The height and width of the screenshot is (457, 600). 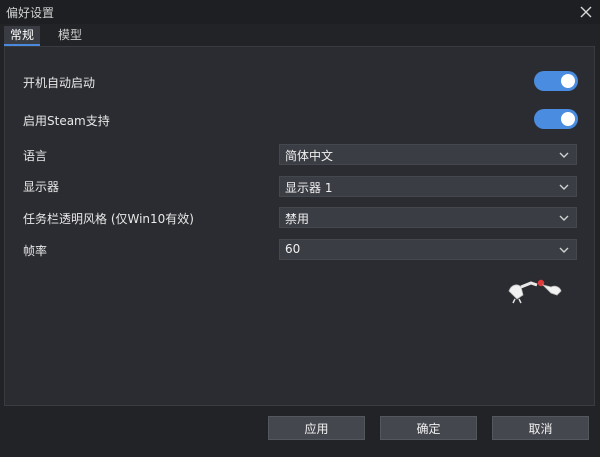 What do you see at coordinates (66, 121) in the screenshot?
I see `steam-label: 启用Steam支持` at bounding box center [66, 121].